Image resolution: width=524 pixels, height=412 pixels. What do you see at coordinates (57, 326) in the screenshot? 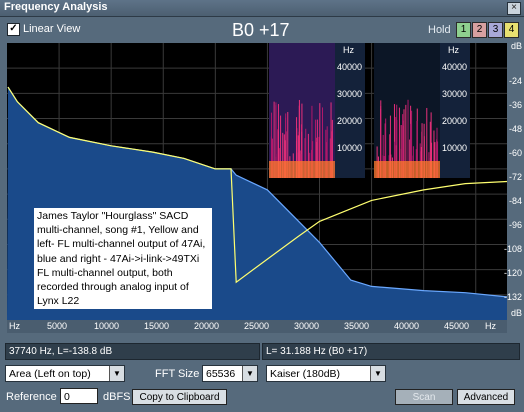
I see `x-tick-label: 5000` at bounding box center [57, 326].